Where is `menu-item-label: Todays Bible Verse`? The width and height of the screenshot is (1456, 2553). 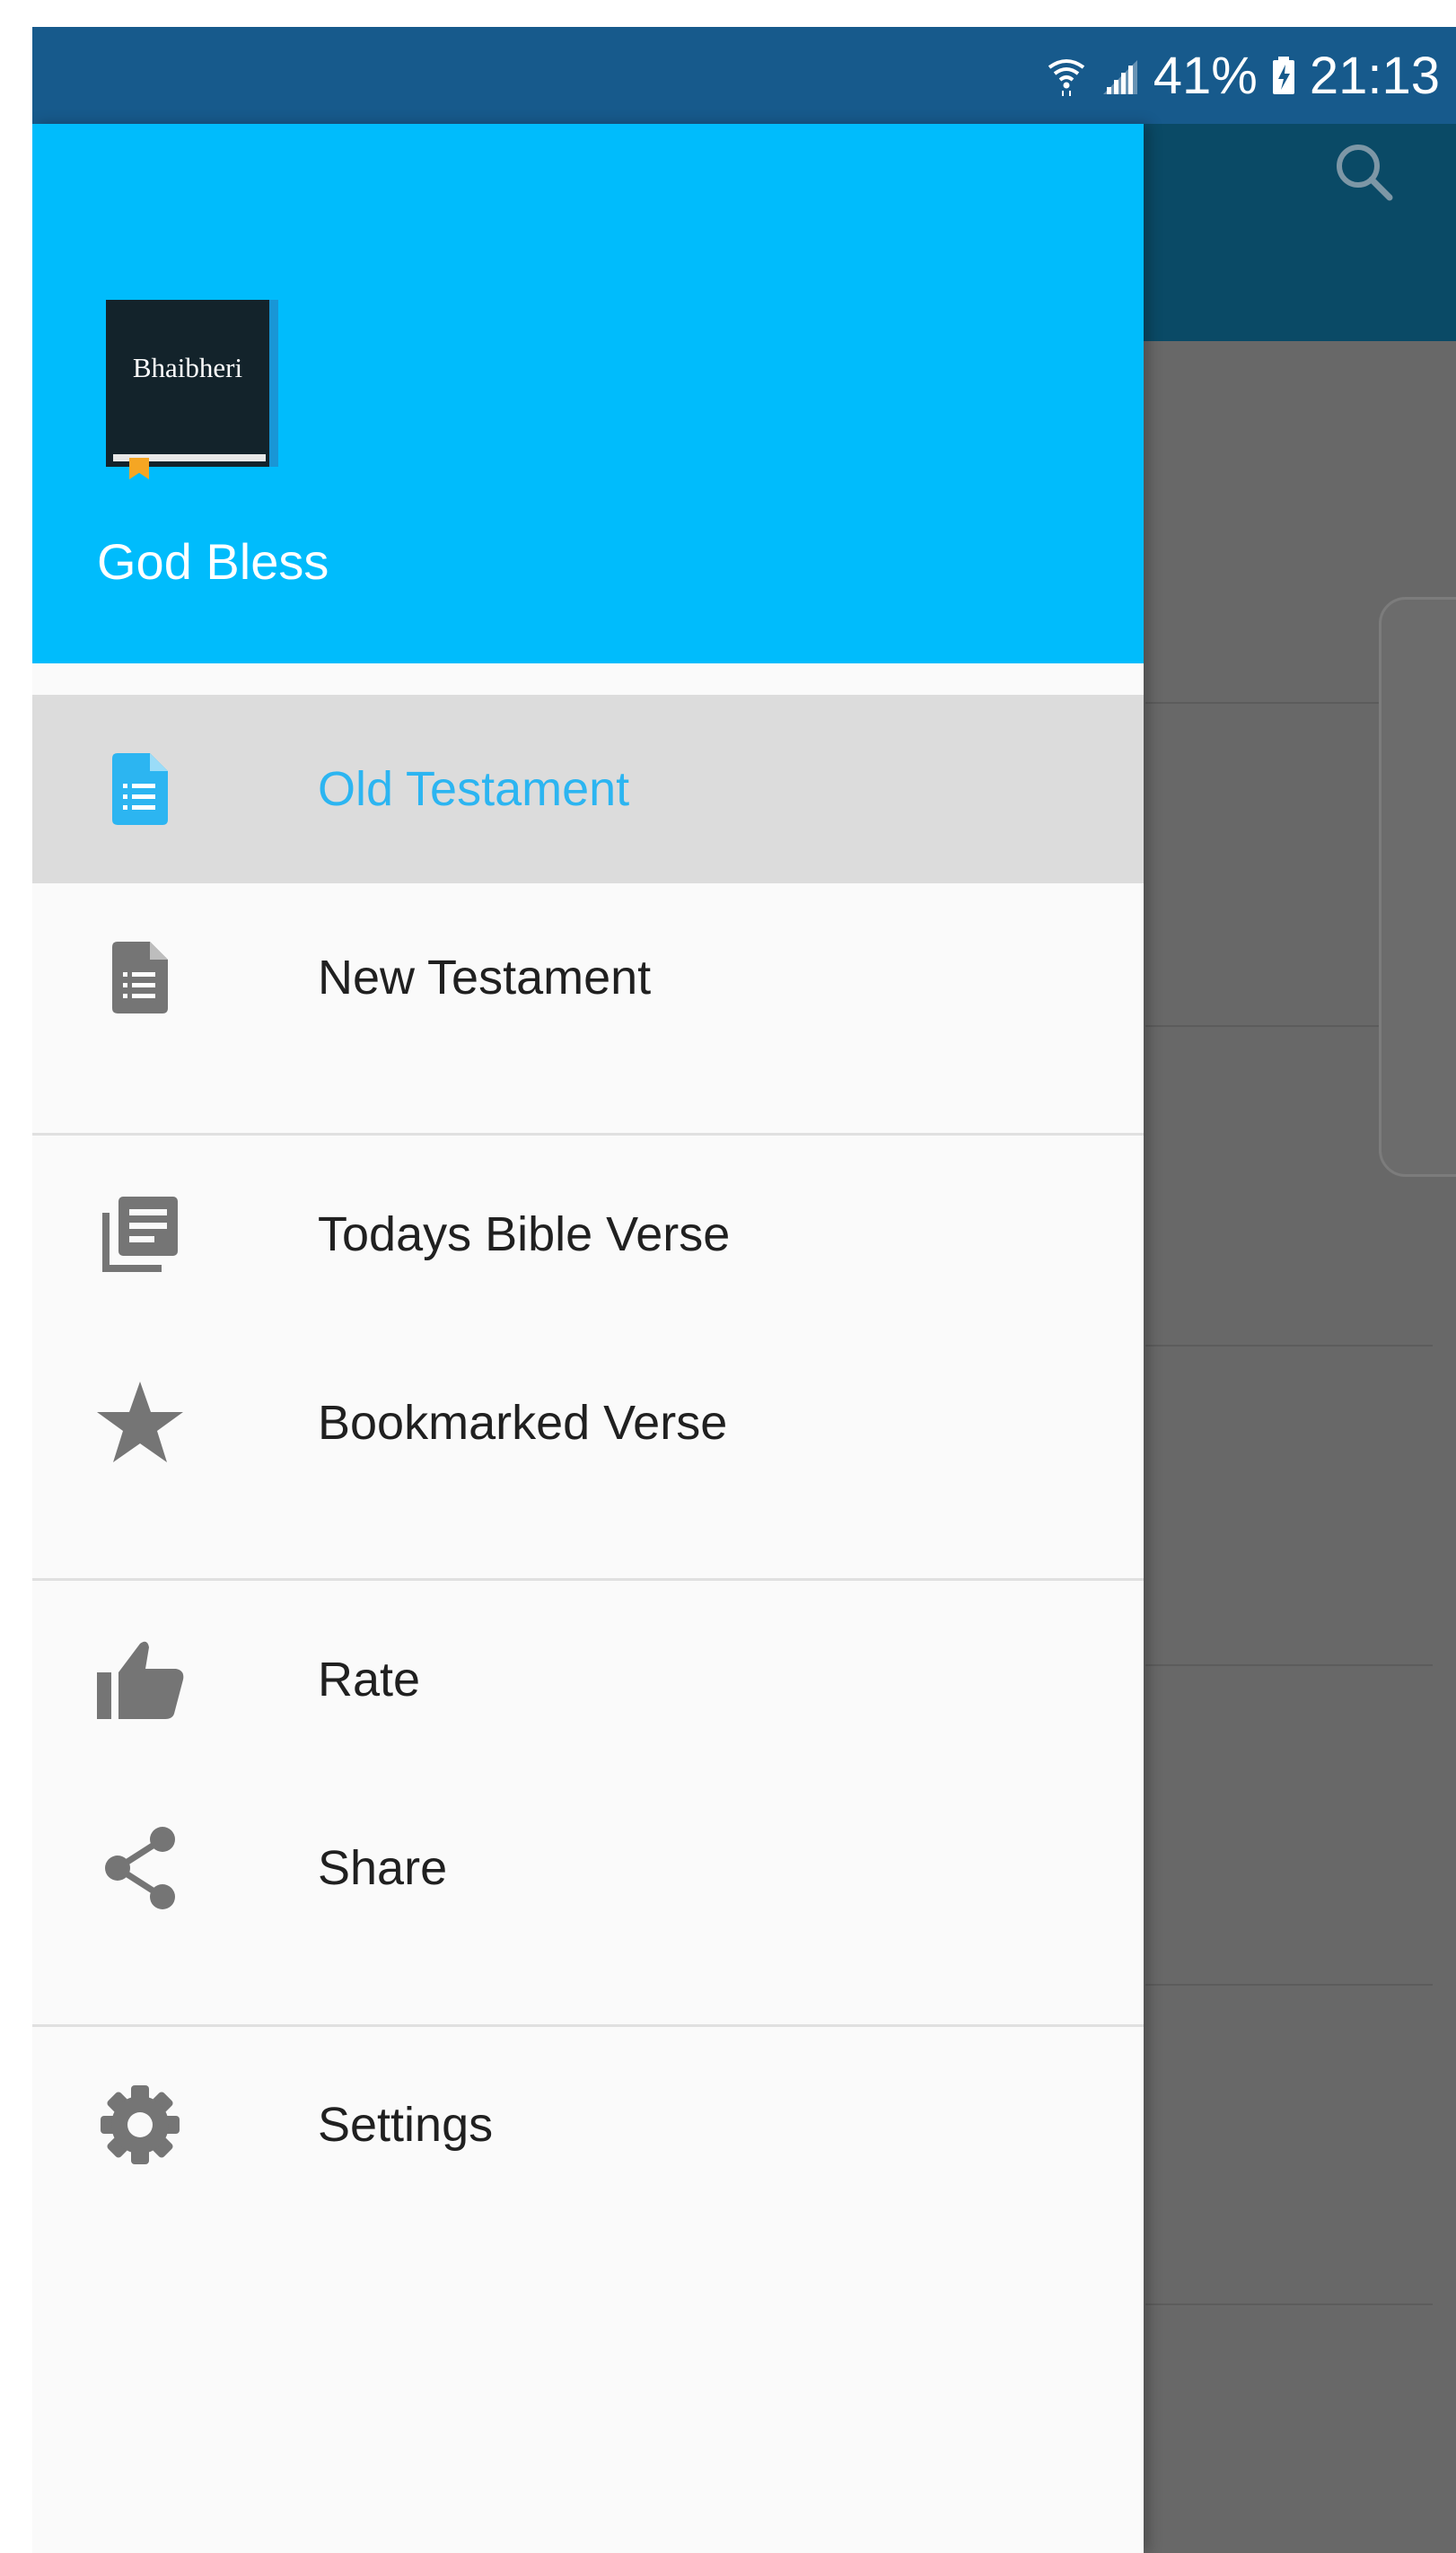 menu-item-label: Todays Bible Verse is located at coordinates (524, 1234).